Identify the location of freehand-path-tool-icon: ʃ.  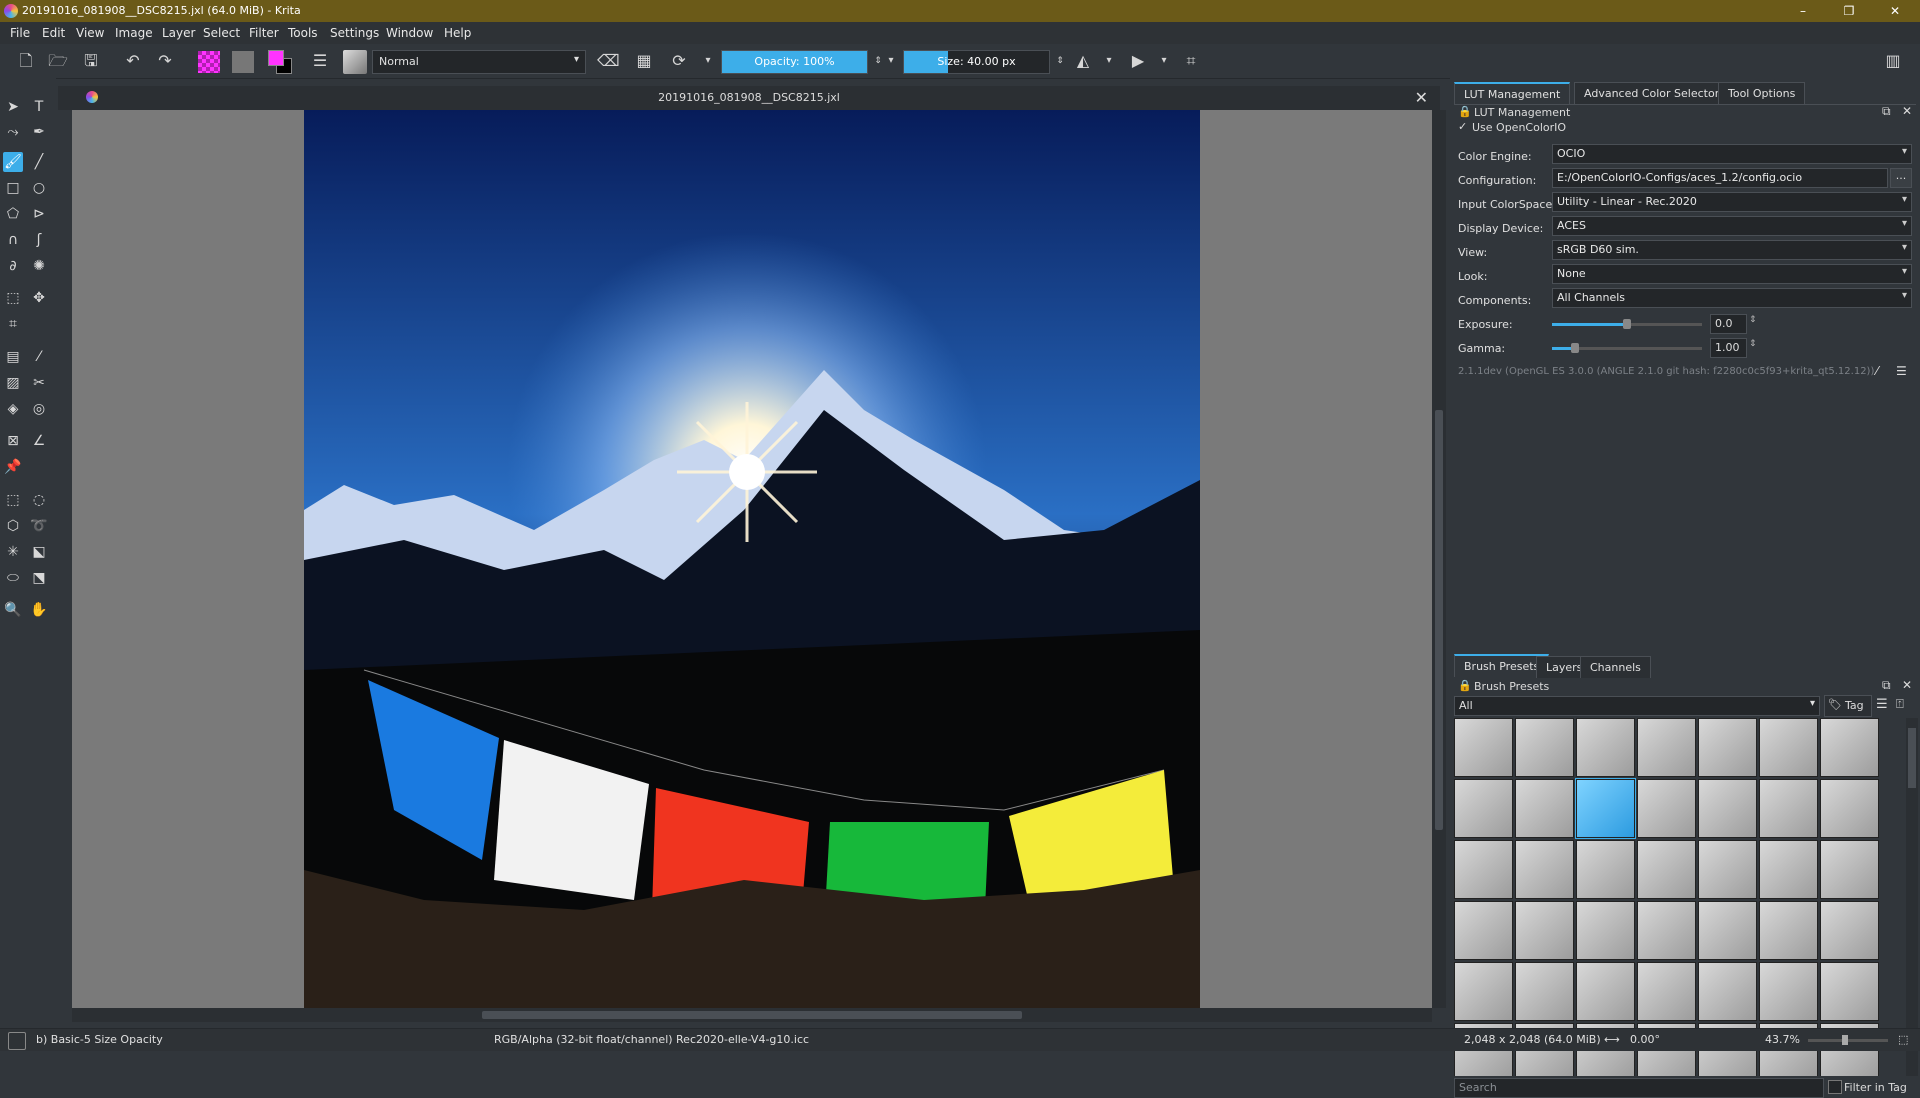
(39, 240).